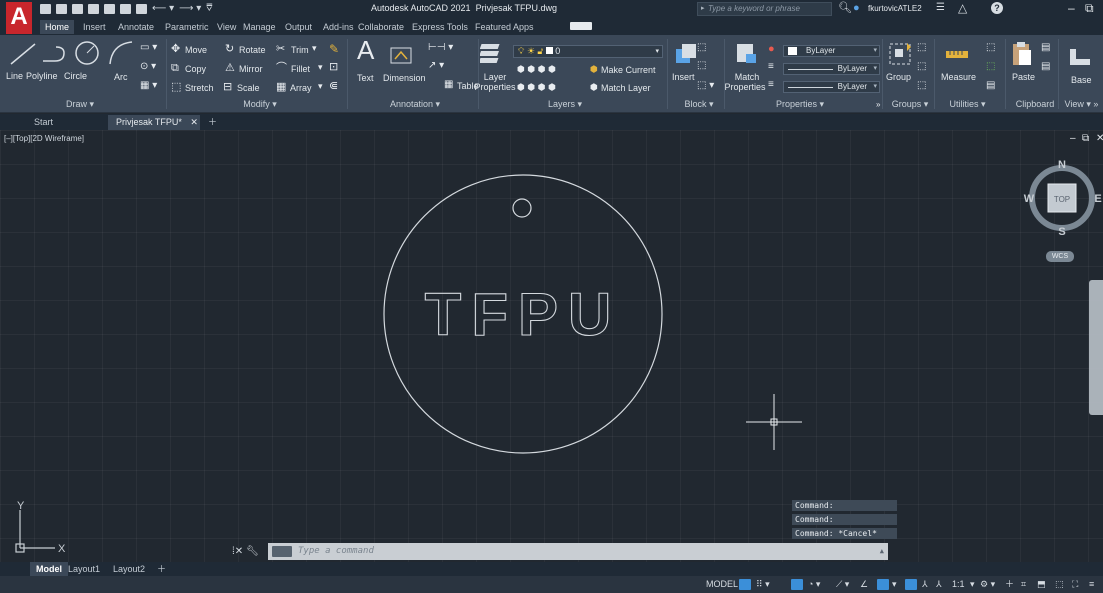 The width and height of the screenshot is (1103, 593). I want to click on model-space-toggle: MODEL, so click(722, 584).